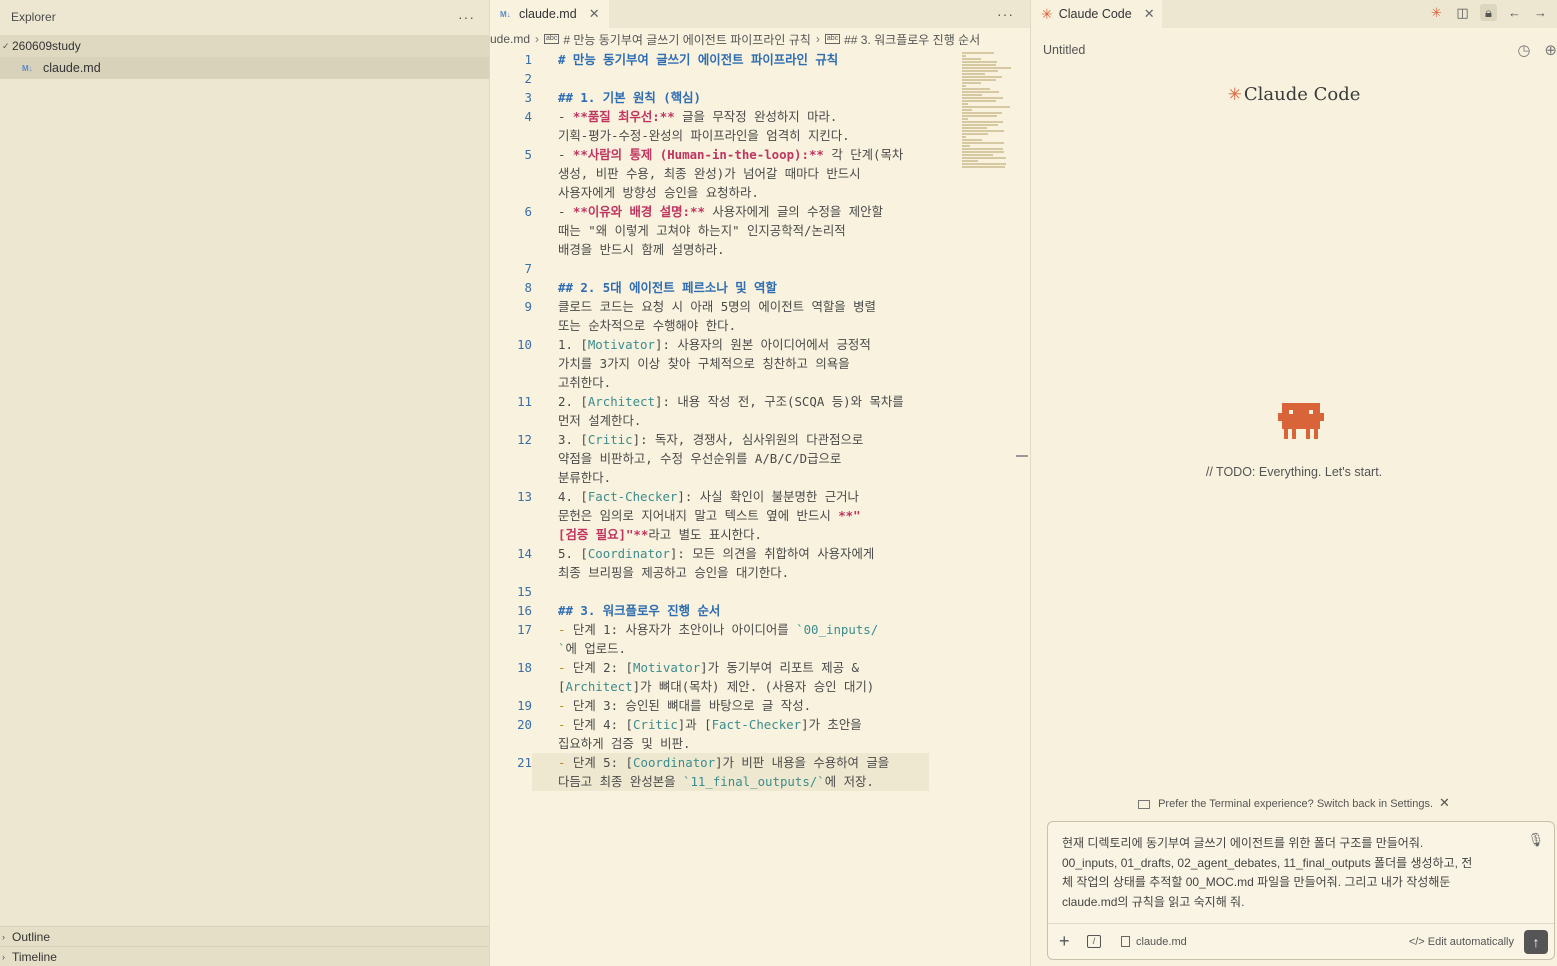 The image size is (1557, 966). Describe the element at coordinates (772, 553) in the screenshot. I see `code-token: ]: 모든 의견을 취합하여 사용자에게` at that location.